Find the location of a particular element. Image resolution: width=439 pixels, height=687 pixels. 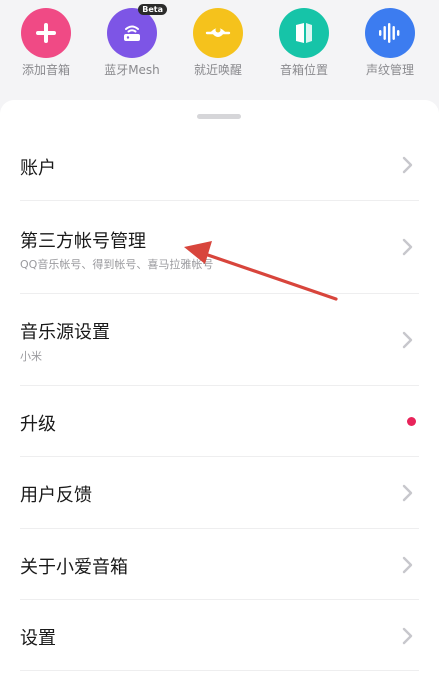

shortcut-bluetooth-mesh: Beta 蓝牙Mesh is located at coordinates (132, 40).